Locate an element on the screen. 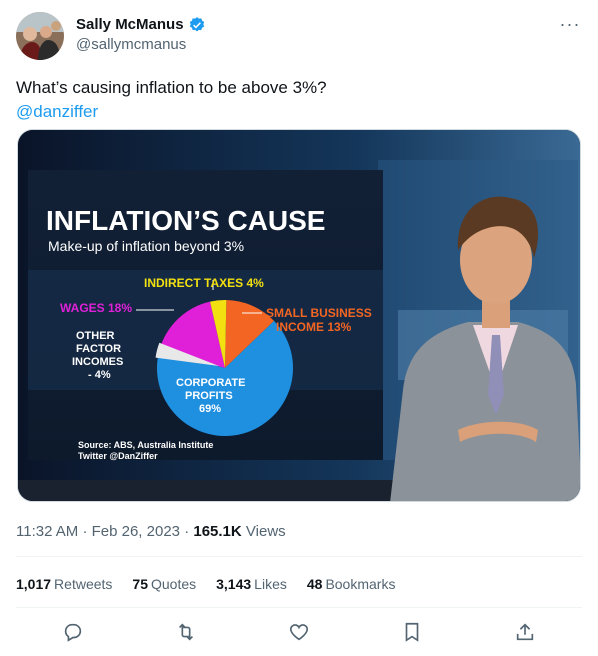  bookmark-button is located at coordinates (412, 632).